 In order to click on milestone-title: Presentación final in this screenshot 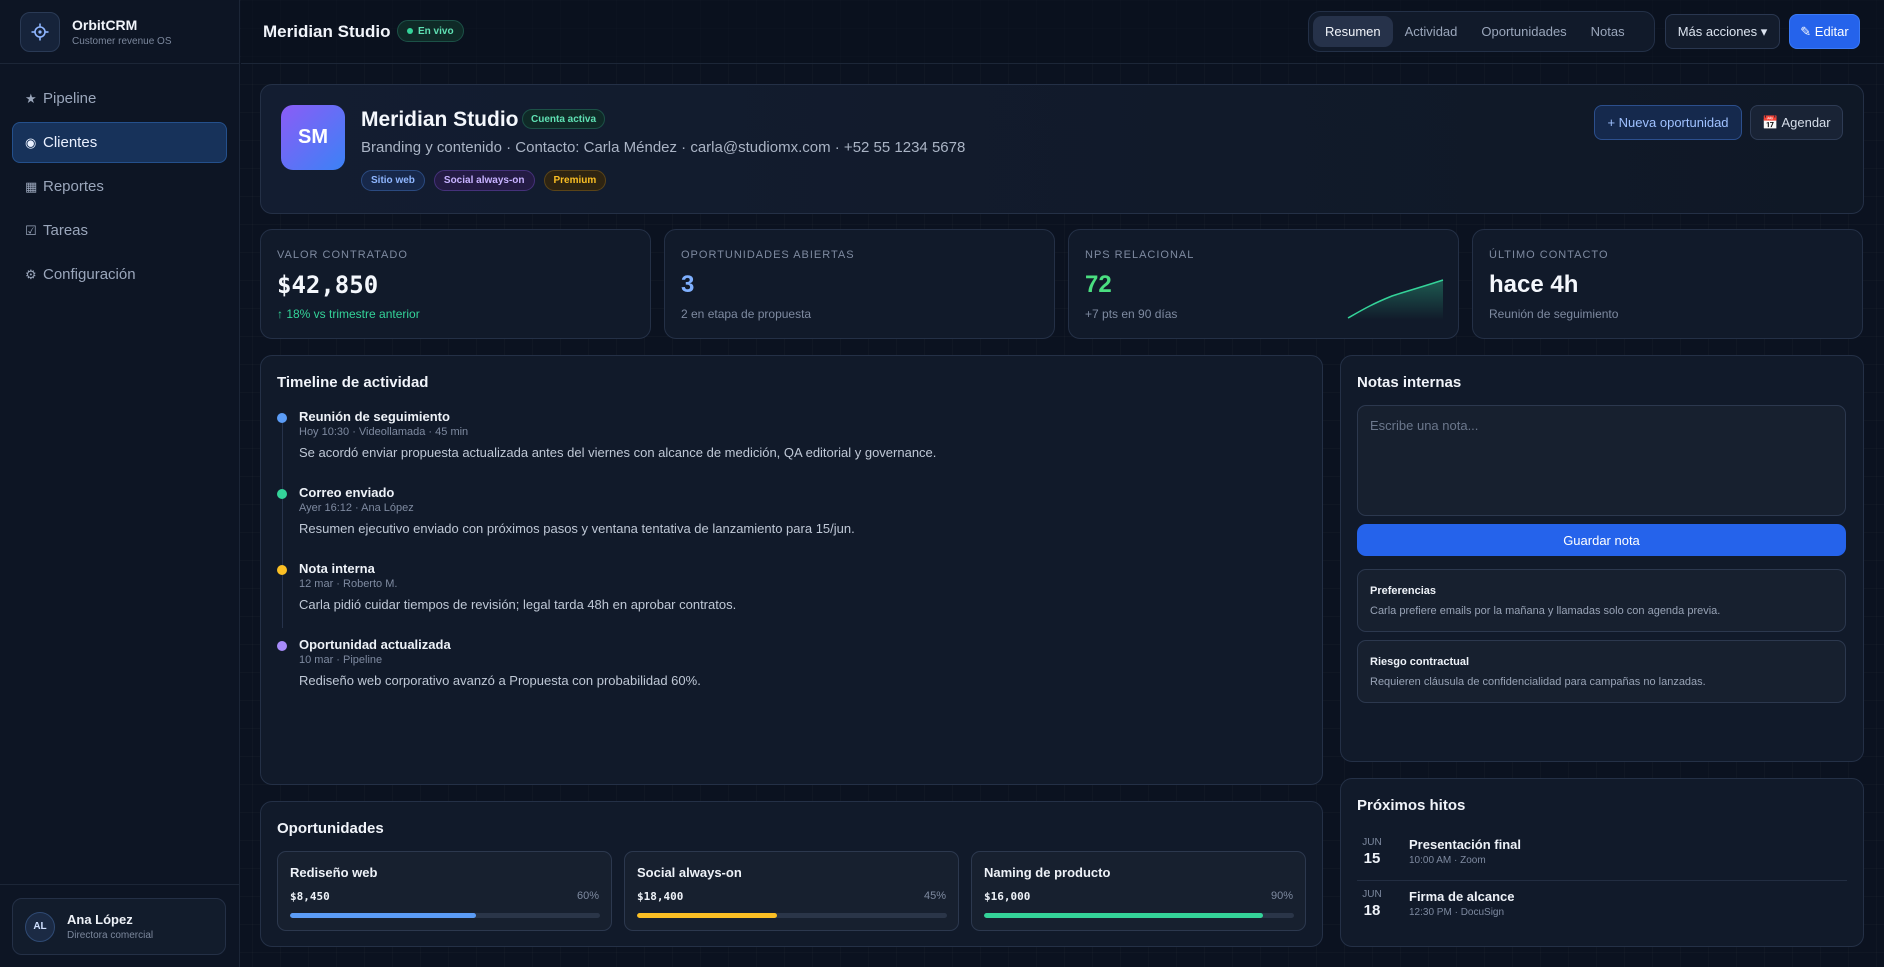, I will do `click(1465, 844)`.